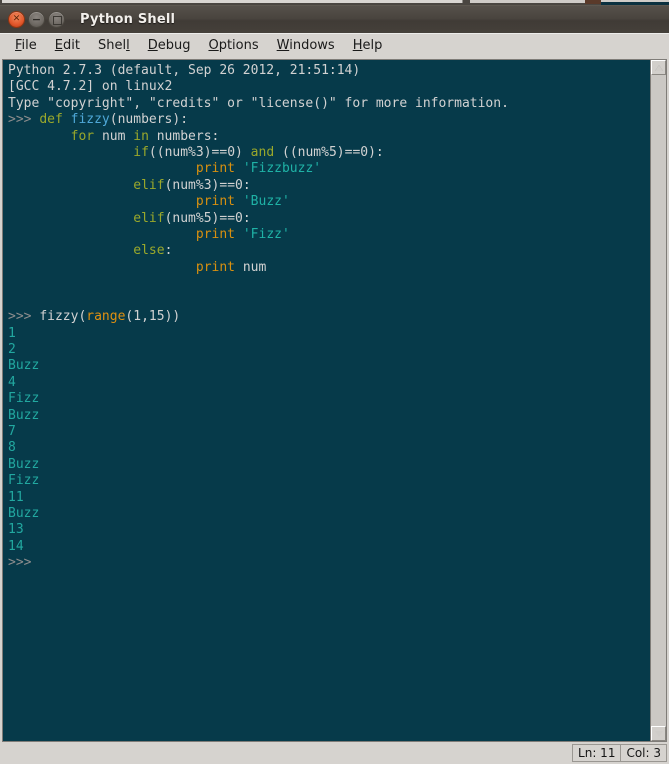 The width and height of the screenshot is (669, 764). I want to click on menu-item-windows: Windows, so click(306, 45).